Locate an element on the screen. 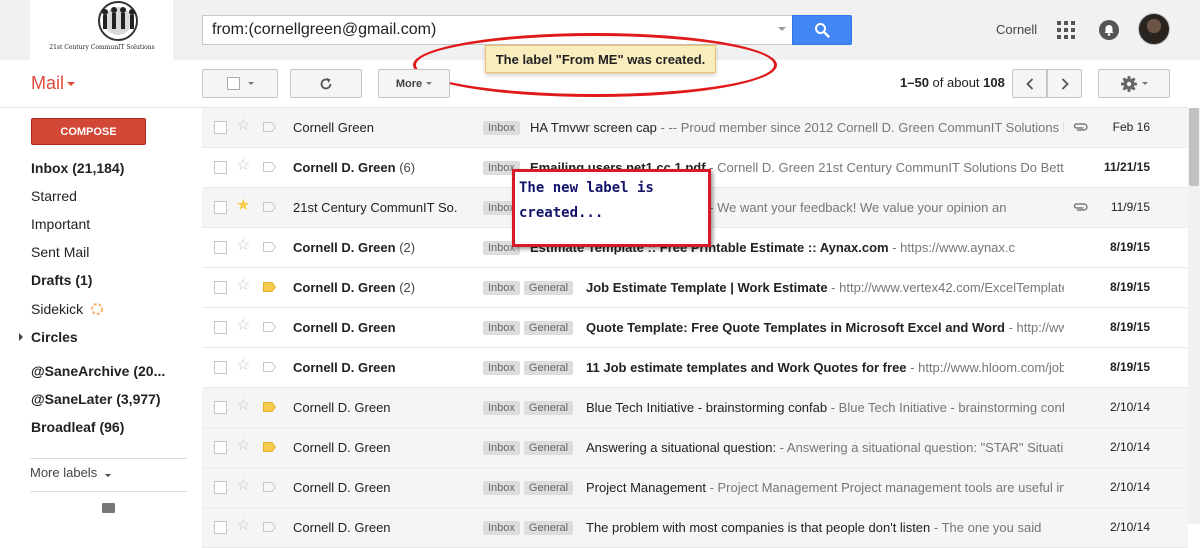 Image resolution: width=1200 pixels, height=548 pixels. pager-total: 108 is located at coordinates (994, 82).